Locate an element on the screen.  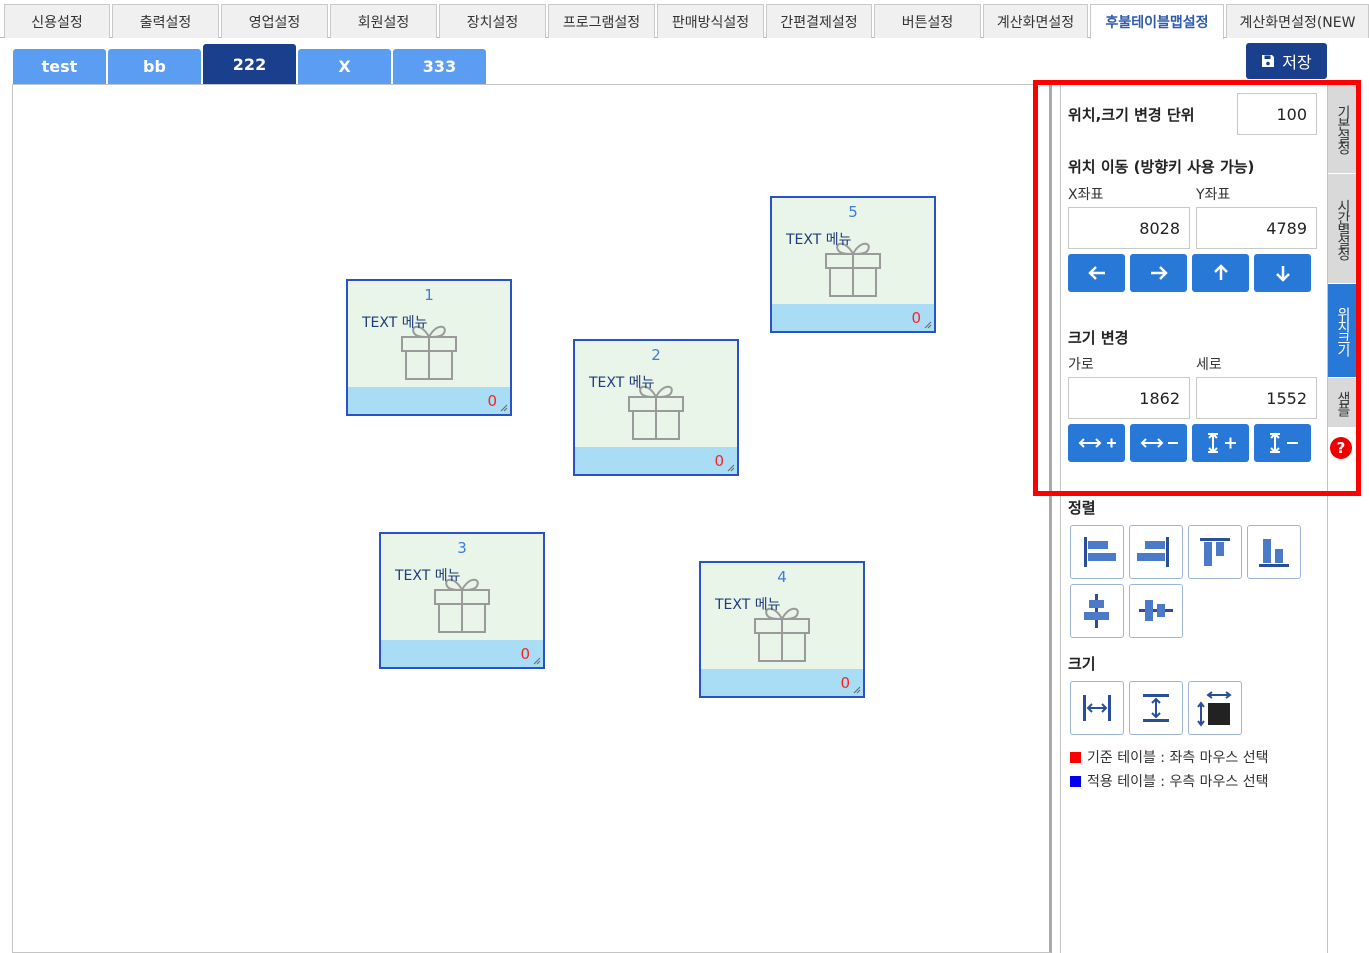
arrow-right-icon is located at coordinates (1159, 273).